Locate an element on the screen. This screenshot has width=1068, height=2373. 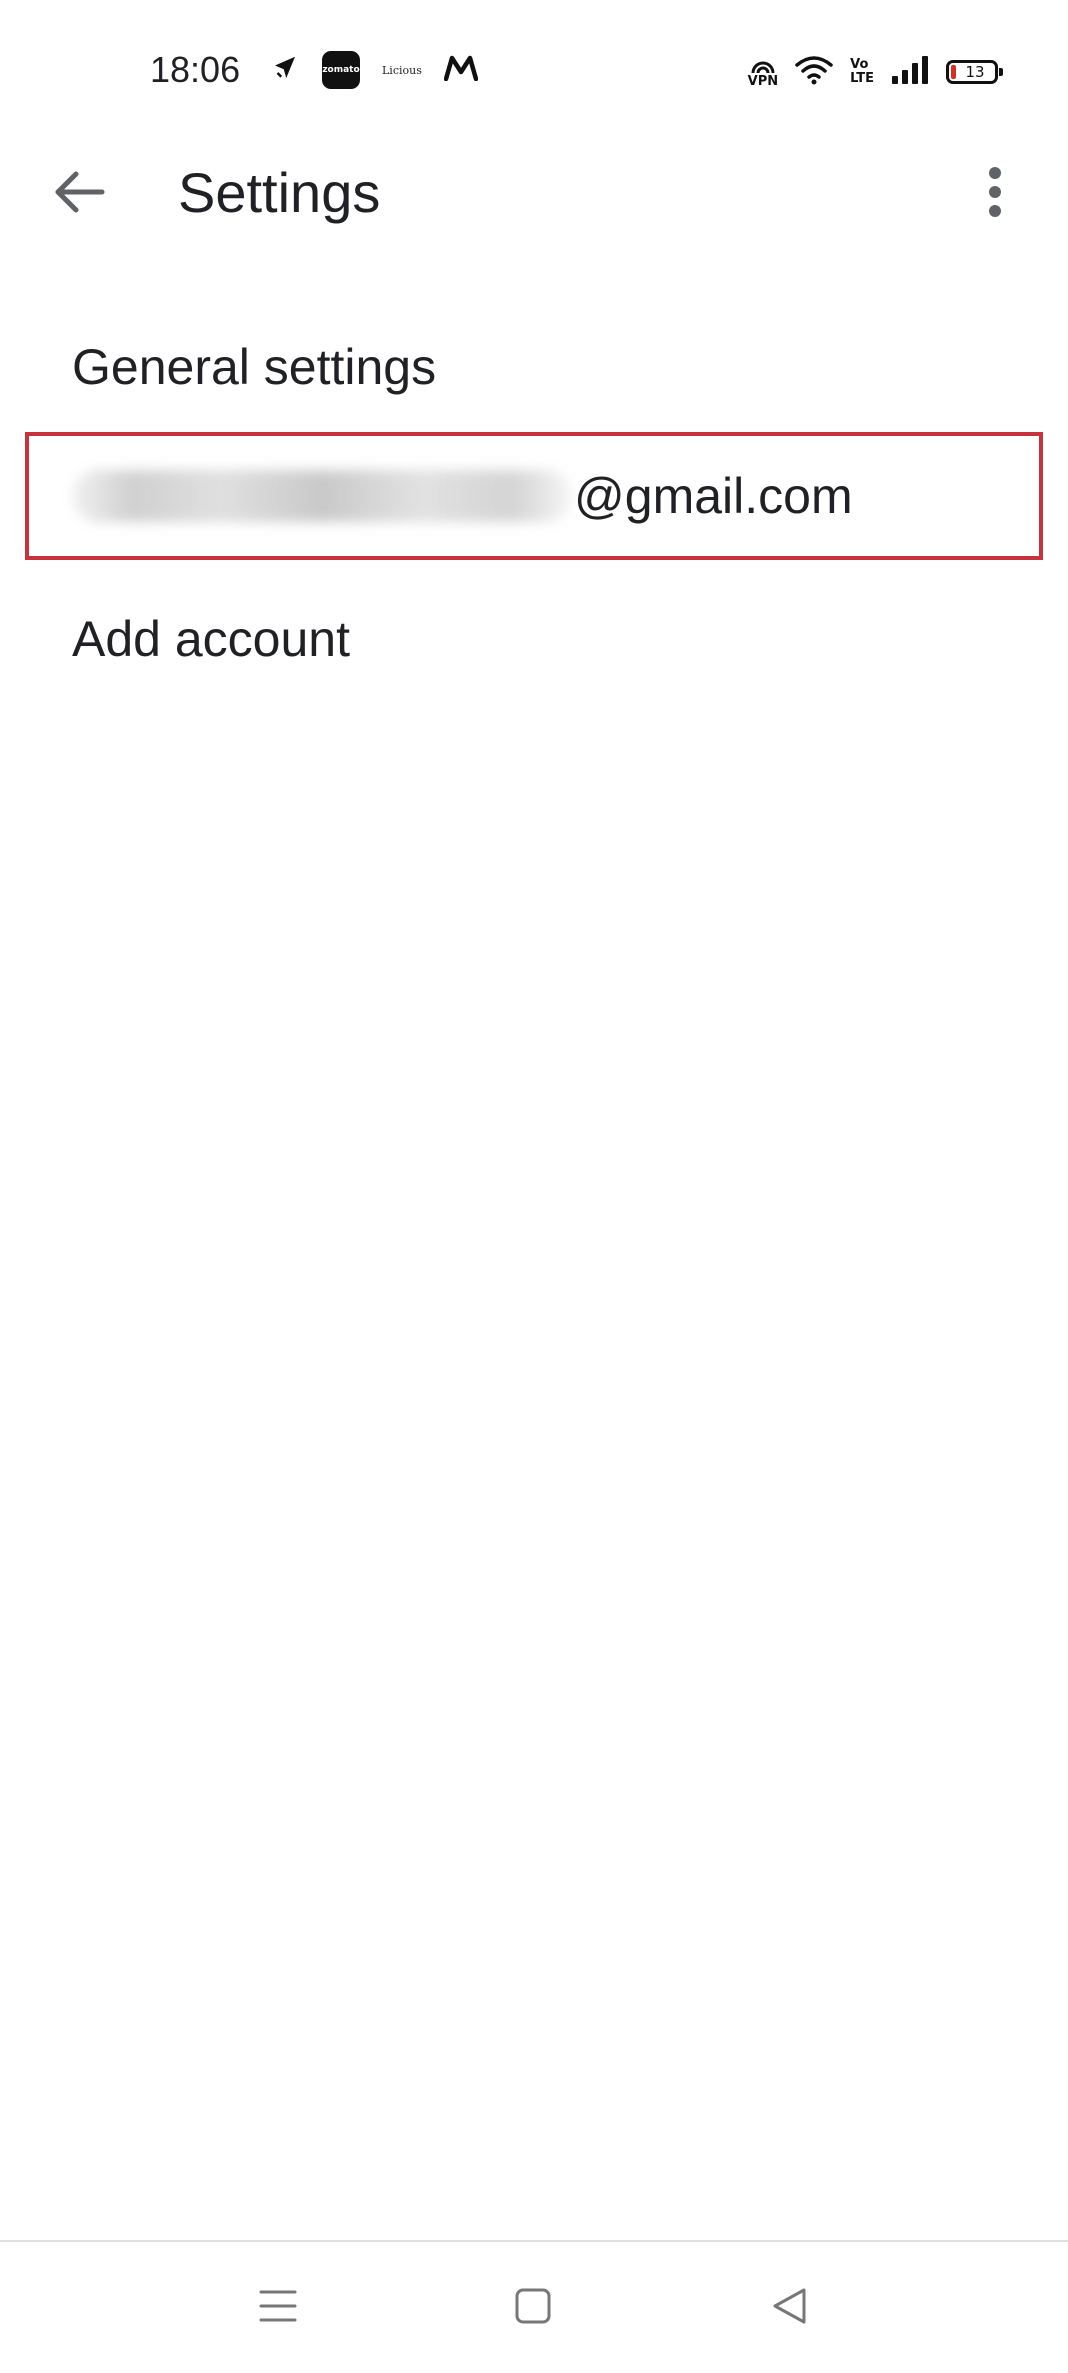
account-domain: @gmail.com is located at coordinates (713, 496).